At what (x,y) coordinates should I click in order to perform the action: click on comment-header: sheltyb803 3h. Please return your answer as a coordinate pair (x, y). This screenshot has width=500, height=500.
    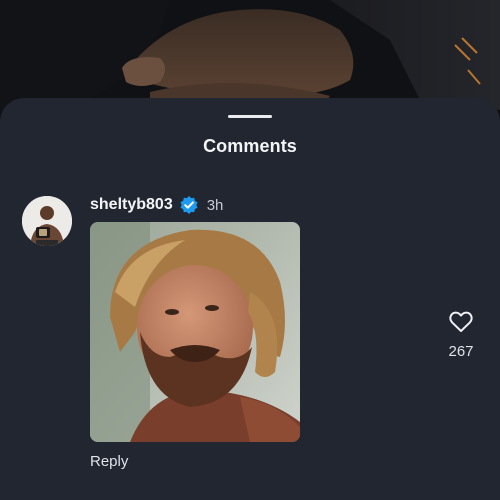
    Looking at the image, I should click on (156, 205).